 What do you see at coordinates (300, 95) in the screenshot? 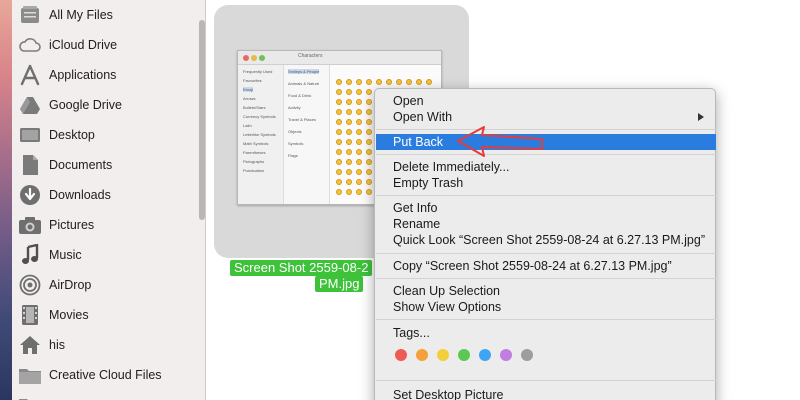
I see `thumbnail-category-row: Food & Drink` at bounding box center [300, 95].